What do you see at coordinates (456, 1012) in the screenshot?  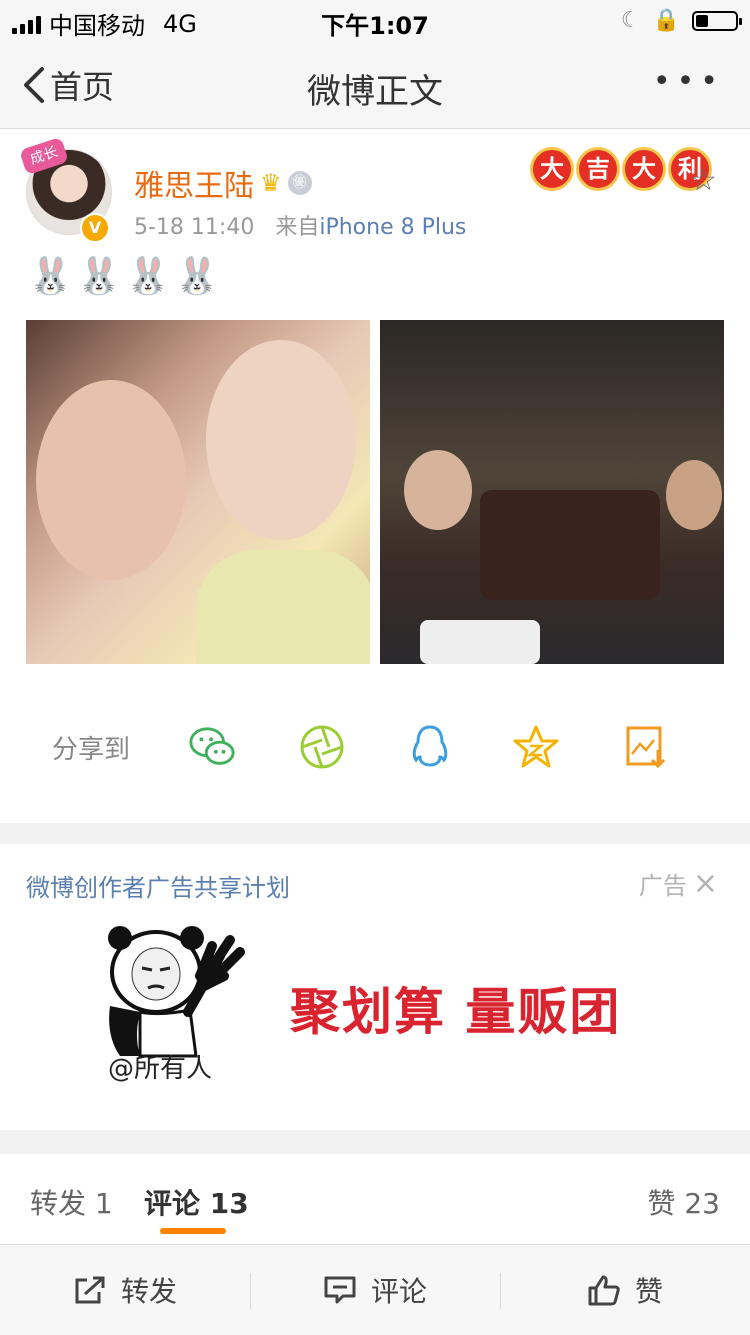 I see `ad-slogan: 聚划算 量贩团` at bounding box center [456, 1012].